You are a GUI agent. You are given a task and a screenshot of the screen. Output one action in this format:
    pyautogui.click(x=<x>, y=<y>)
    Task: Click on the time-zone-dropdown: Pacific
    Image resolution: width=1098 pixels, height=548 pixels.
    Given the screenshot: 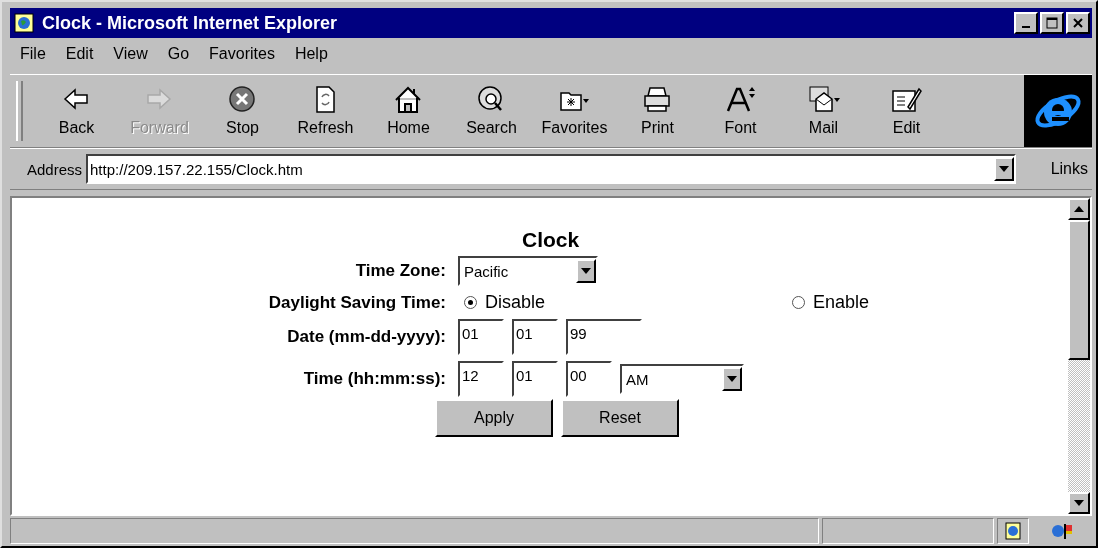 What is the action you would take?
    pyautogui.click(x=528, y=271)
    